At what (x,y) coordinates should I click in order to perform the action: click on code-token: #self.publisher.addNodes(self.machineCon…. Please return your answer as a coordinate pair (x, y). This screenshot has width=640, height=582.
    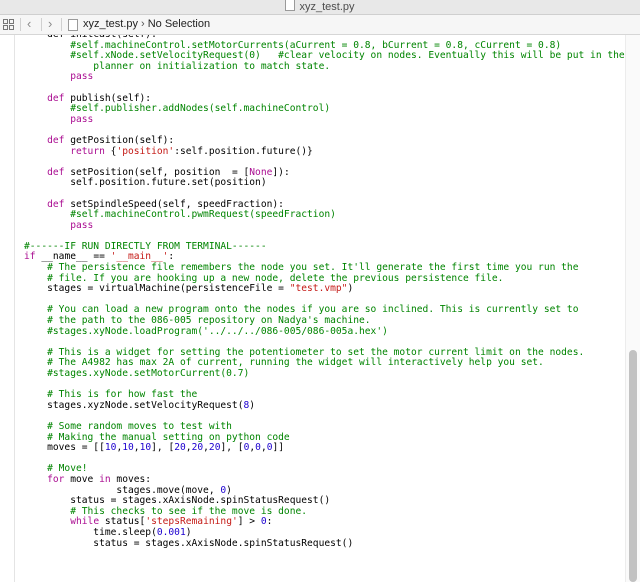
    Looking at the image, I should click on (177, 109).